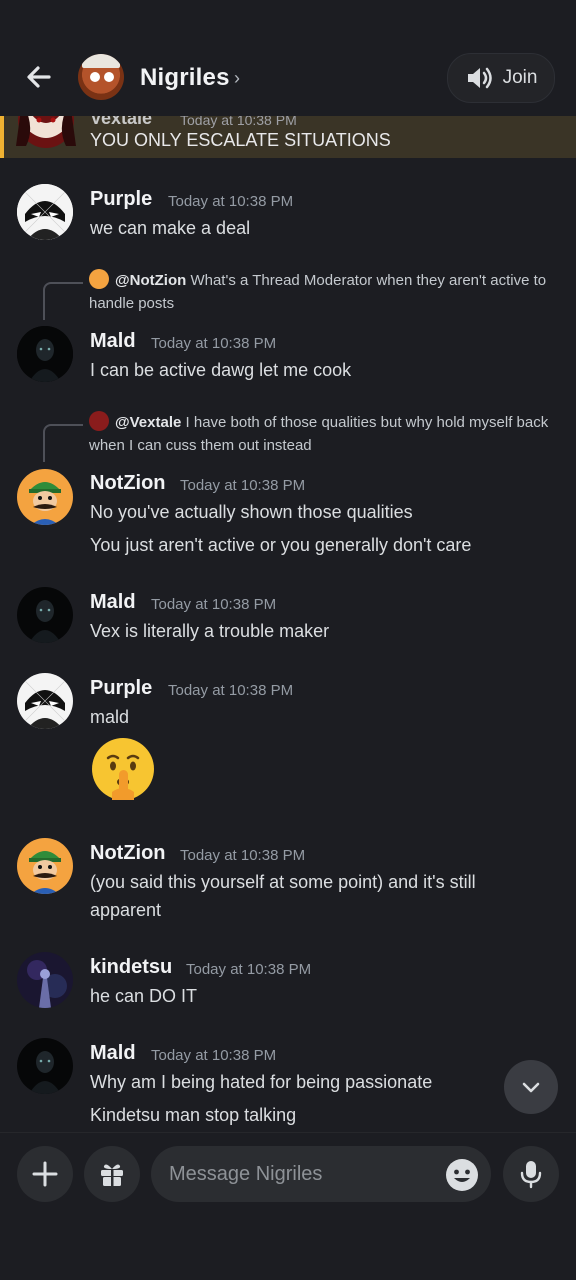 The image size is (576, 1280). What do you see at coordinates (237, 78) in the screenshot?
I see `chevron-right-icon: ›` at bounding box center [237, 78].